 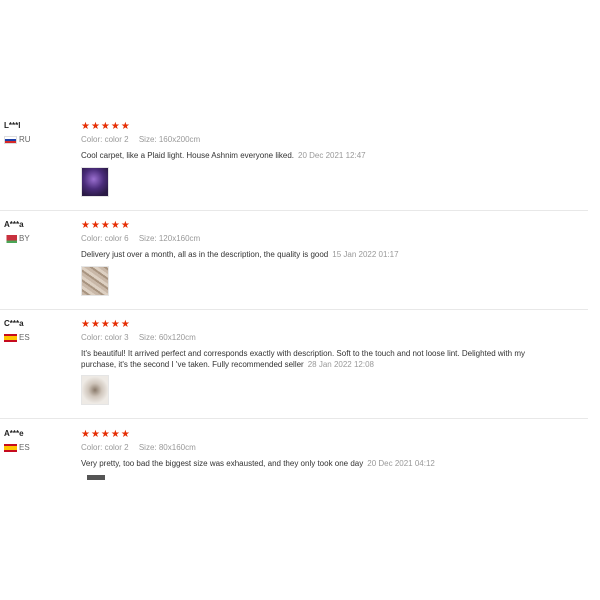 I want to click on color-value: color 6, so click(x=116, y=238).